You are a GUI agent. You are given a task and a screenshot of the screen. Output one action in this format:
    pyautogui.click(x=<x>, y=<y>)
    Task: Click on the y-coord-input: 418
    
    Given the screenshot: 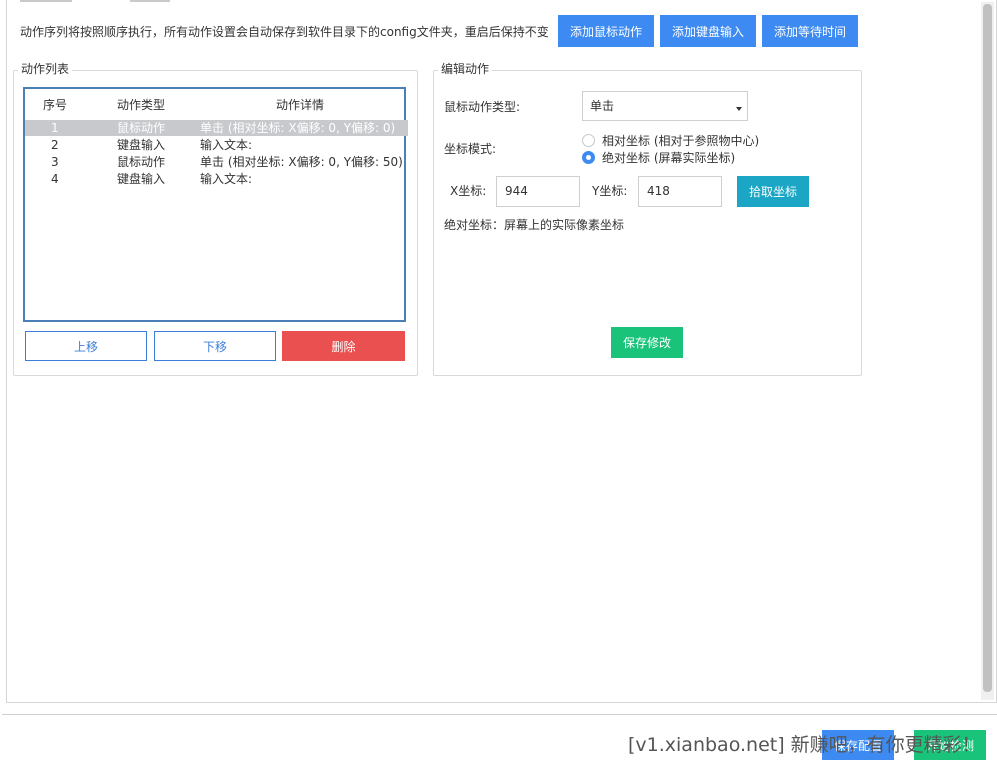 What is the action you would take?
    pyautogui.click(x=680, y=191)
    